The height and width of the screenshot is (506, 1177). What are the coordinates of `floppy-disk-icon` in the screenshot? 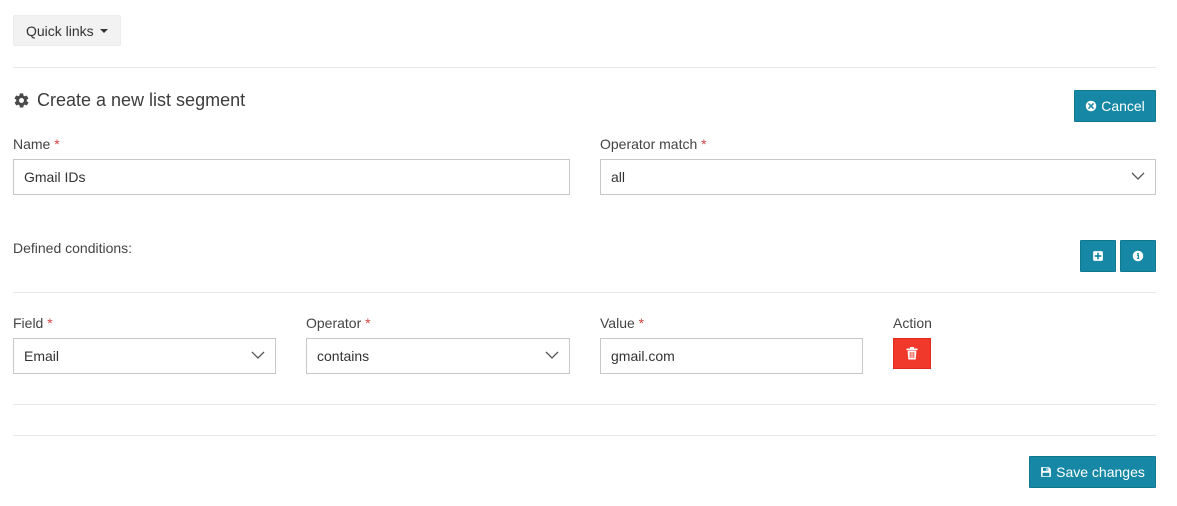 It's located at (1046, 472).